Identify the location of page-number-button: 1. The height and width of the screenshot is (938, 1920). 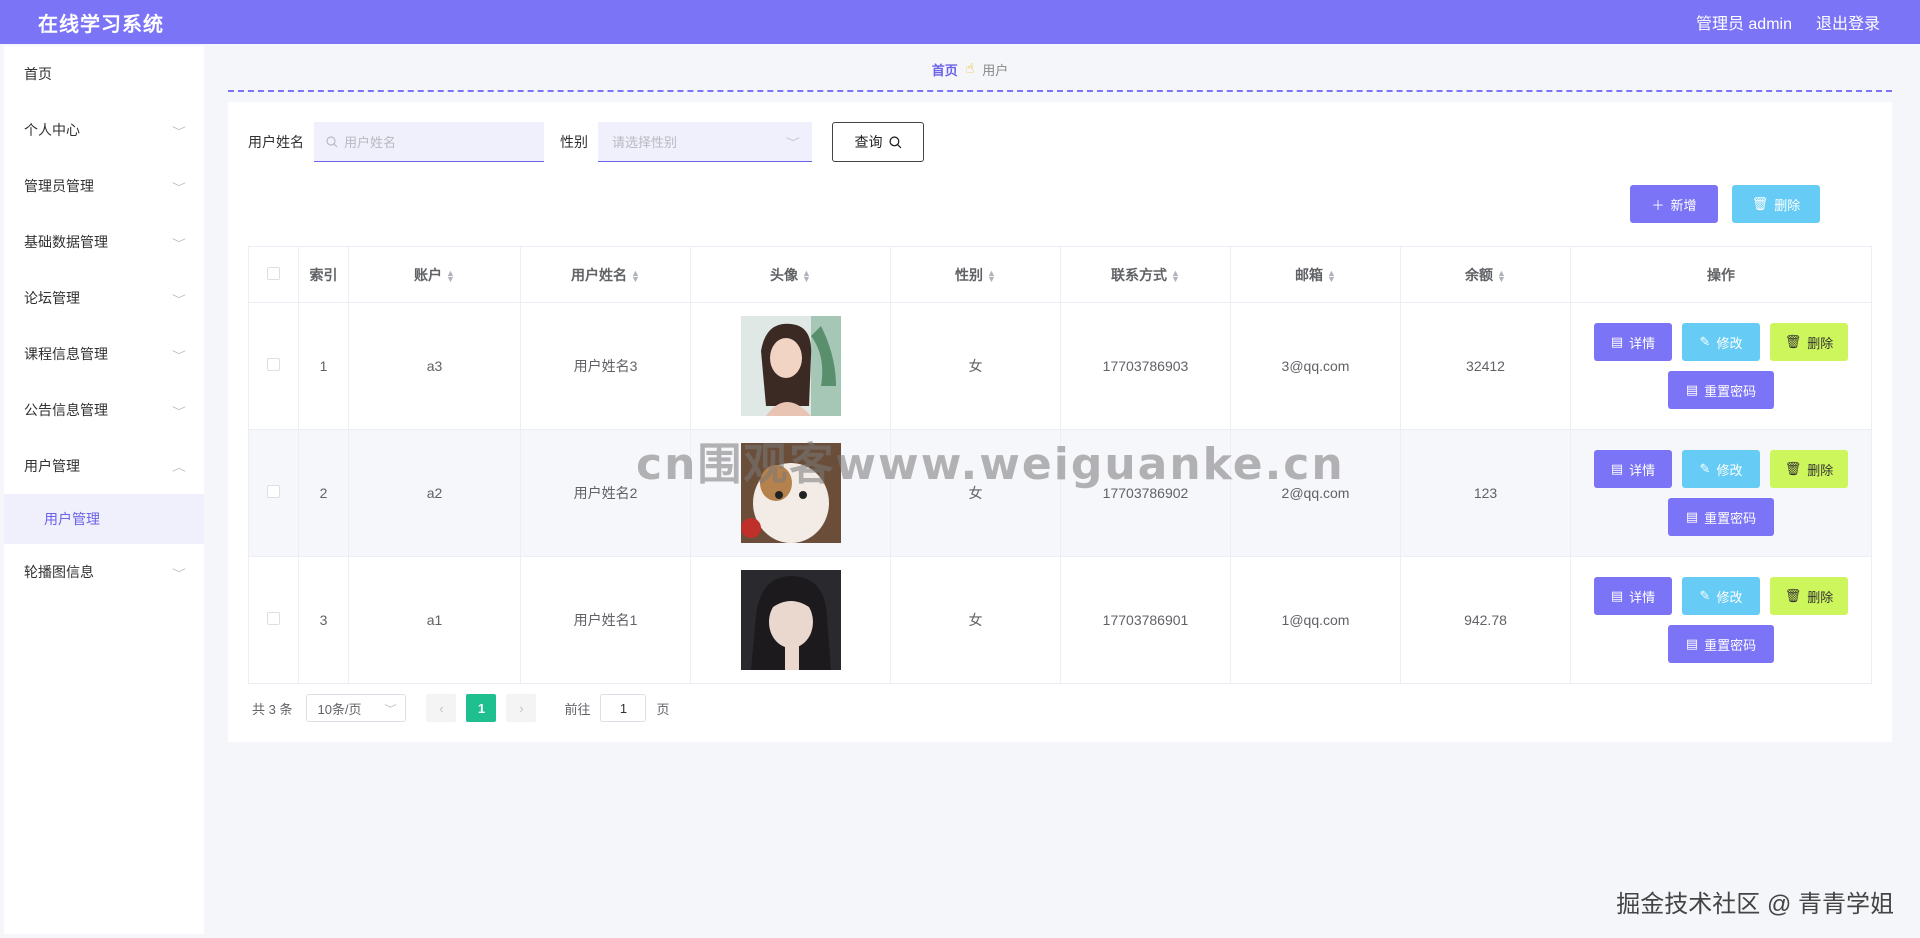
(481, 708).